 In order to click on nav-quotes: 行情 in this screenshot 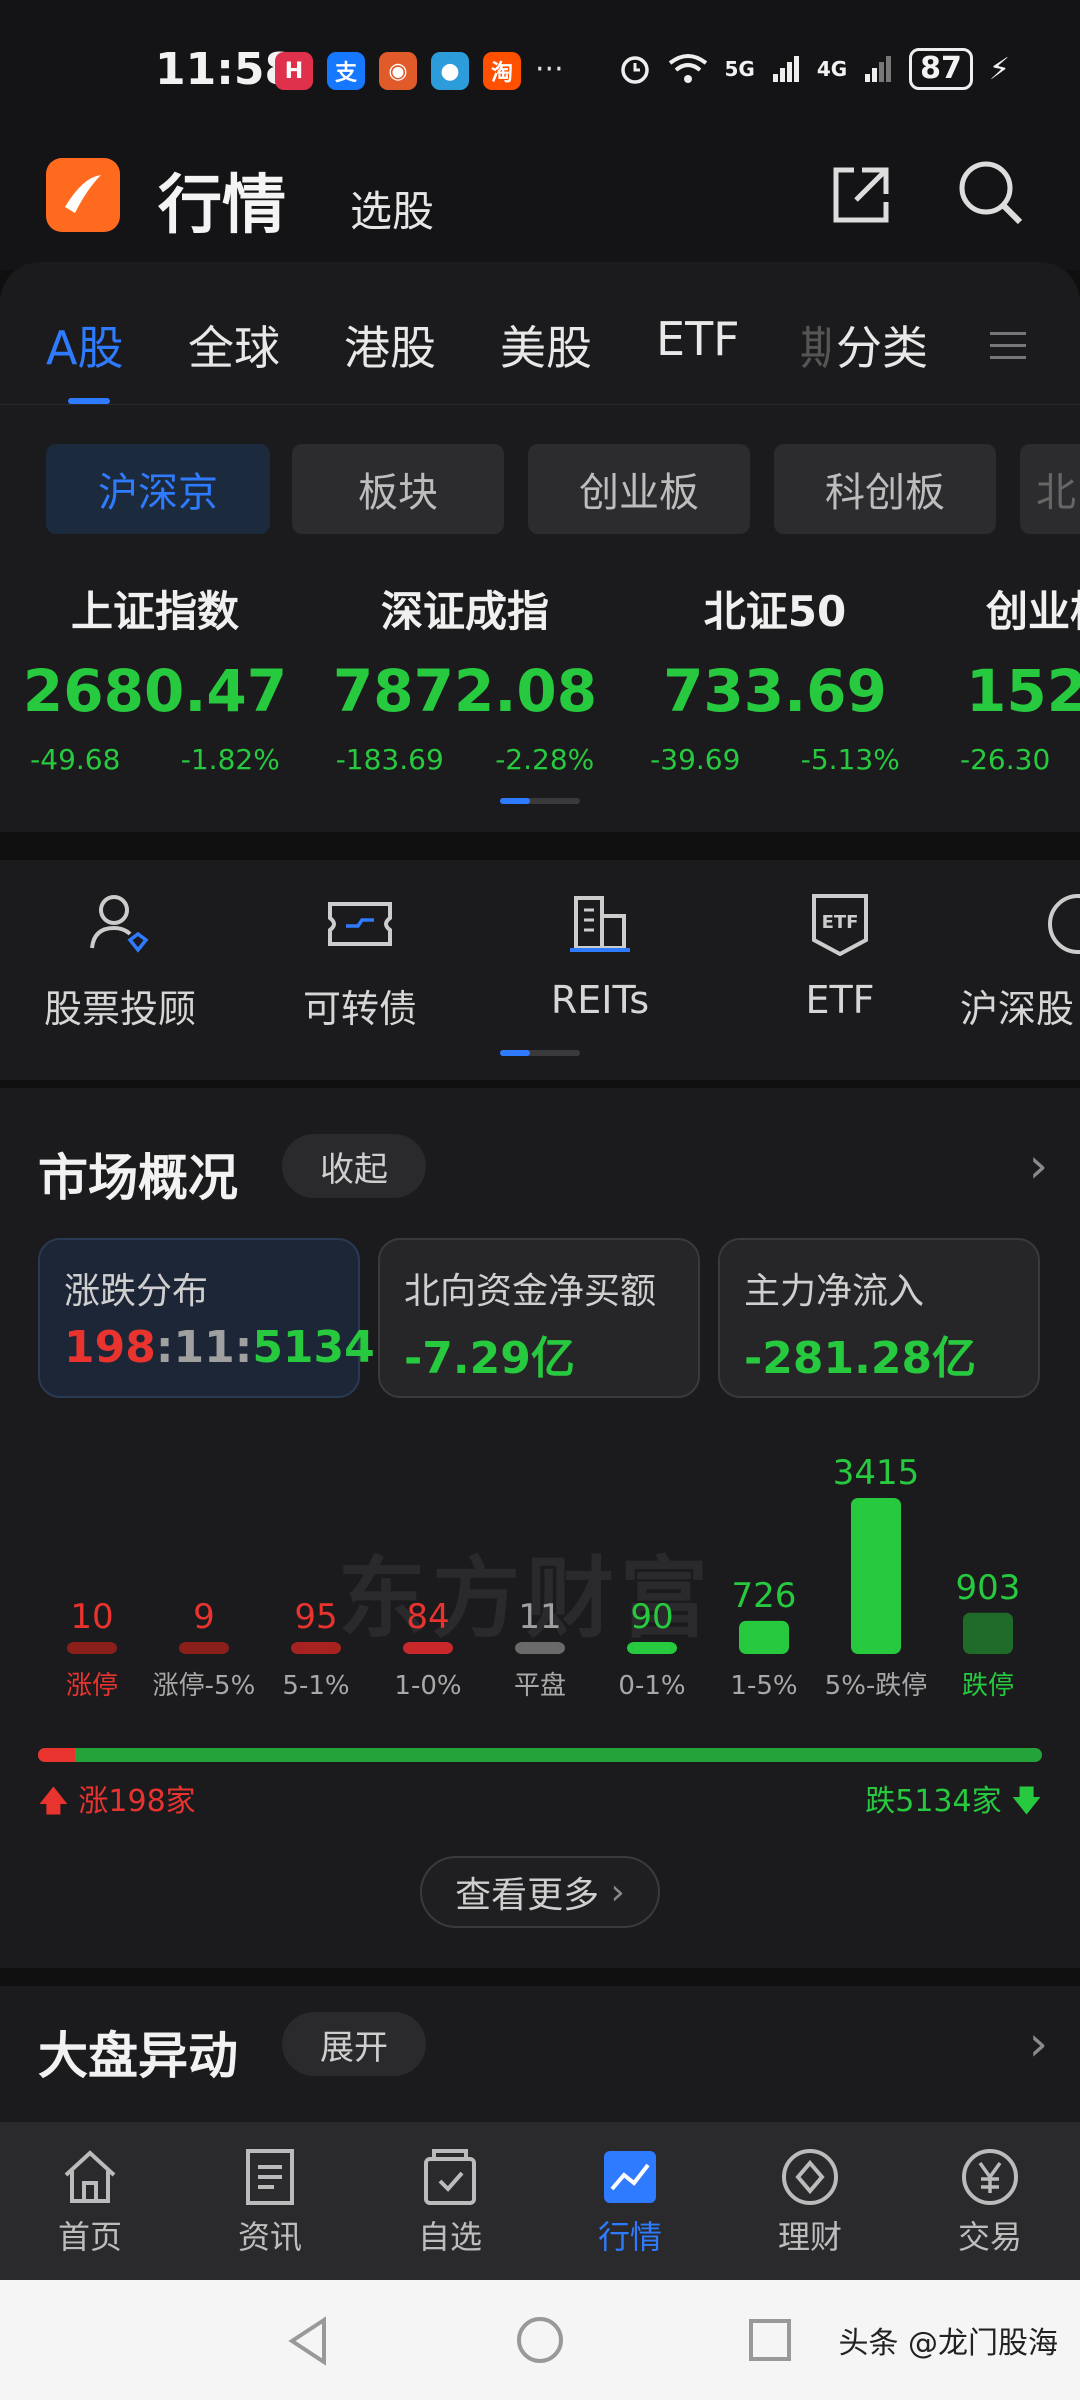, I will do `click(630, 2200)`.